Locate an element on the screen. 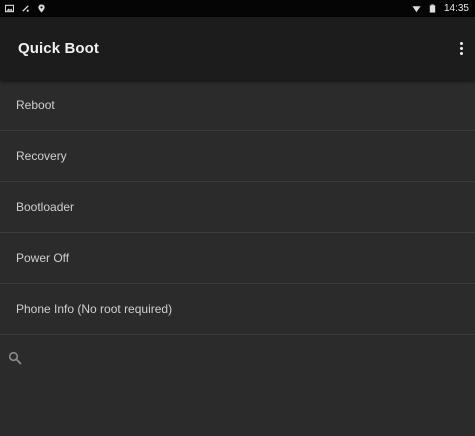 The width and height of the screenshot is (475, 436). search-row is located at coordinates (23, 358).